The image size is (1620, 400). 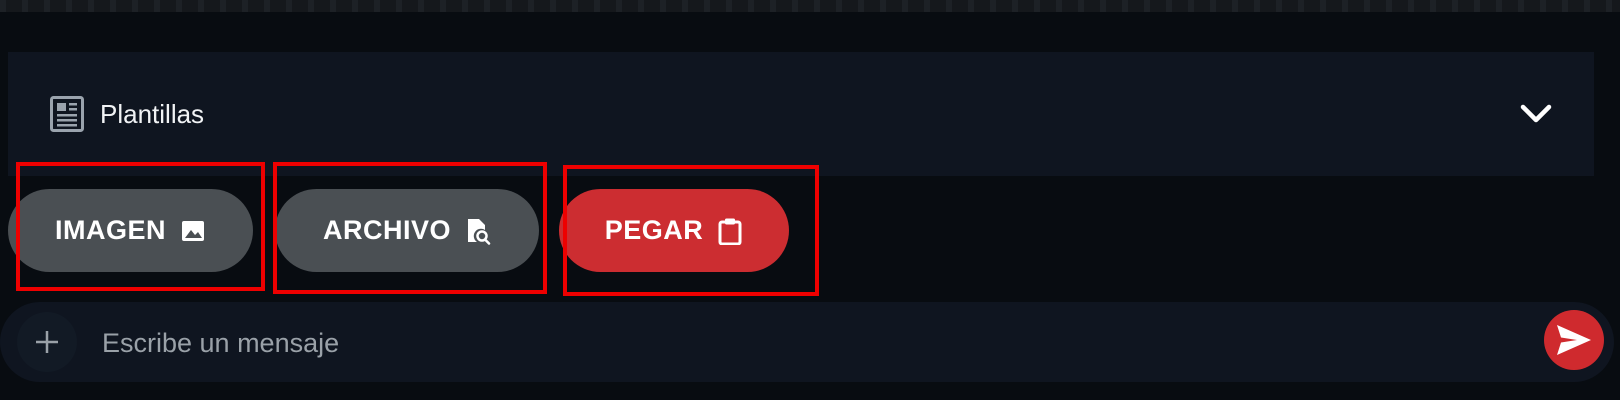 What do you see at coordinates (67, 114) in the screenshot?
I see `templates-icon` at bounding box center [67, 114].